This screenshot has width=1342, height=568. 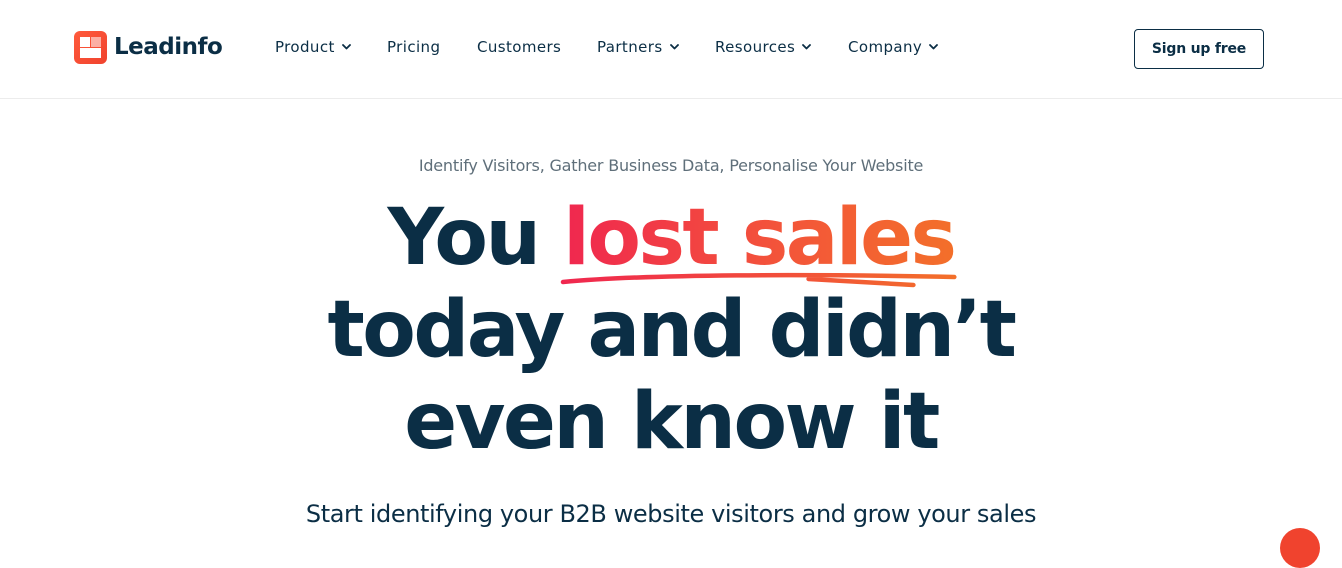 What do you see at coordinates (1300, 548) in the screenshot?
I see `chat-bubble-icon` at bounding box center [1300, 548].